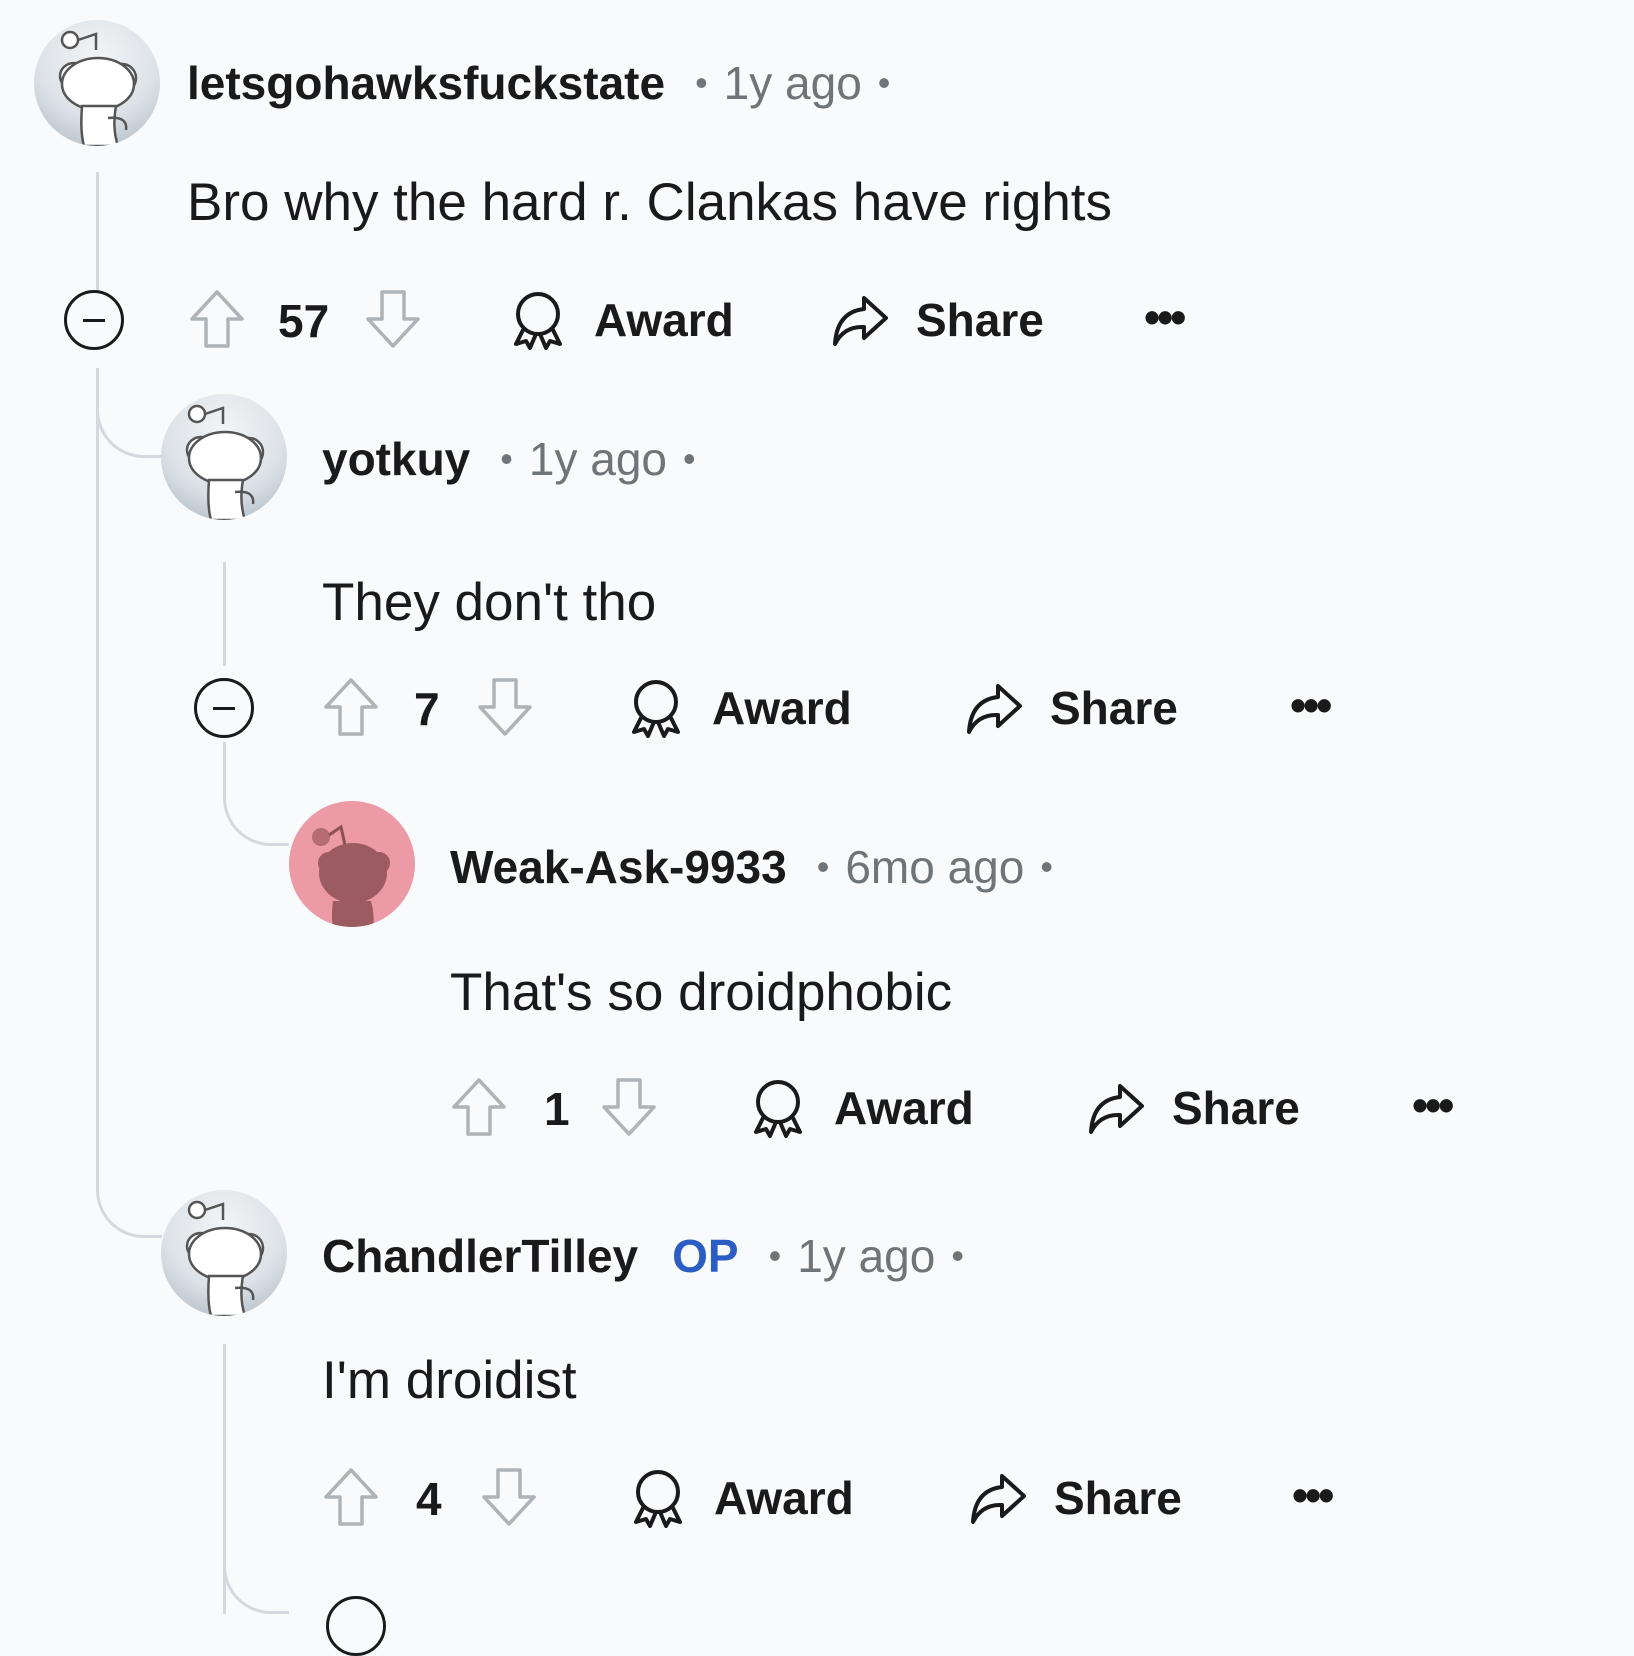 The height and width of the screenshot is (1656, 1634). Describe the element at coordinates (480, 1256) in the screenshot. I see `username: ChandlerTilley` at that location.